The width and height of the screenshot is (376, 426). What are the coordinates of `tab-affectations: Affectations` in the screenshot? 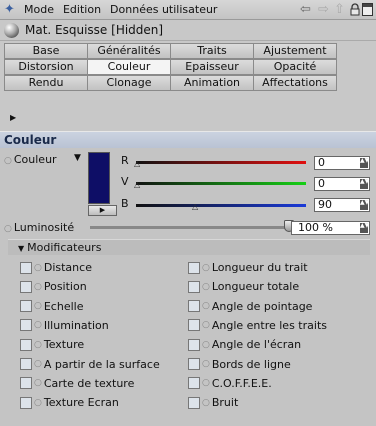 It's located at (295, 83).